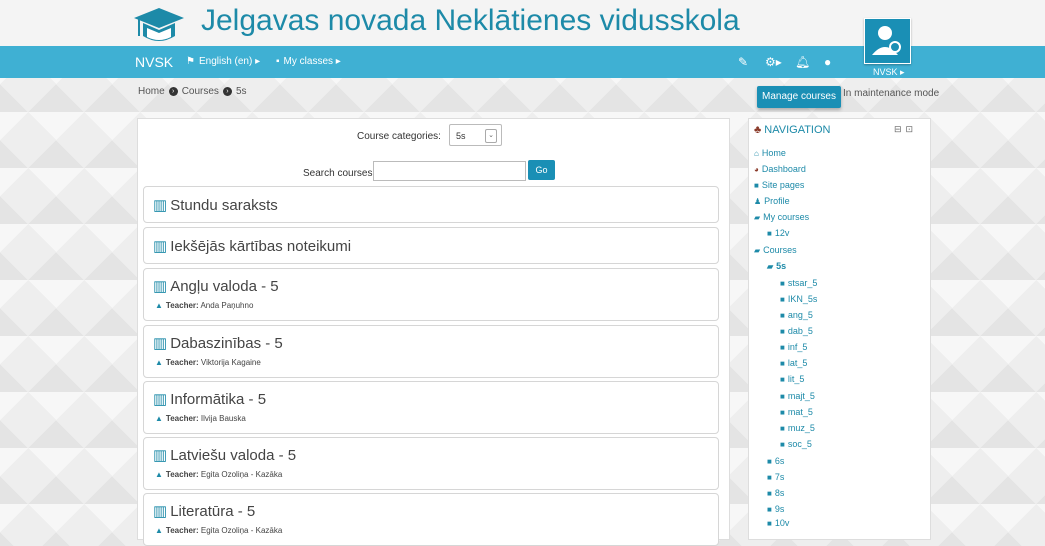  What do you see at coordinates (891, 93) in the screenshot?
I see `maintenance-mode-text: In maintenance mode` at bounding box center [891, 93].